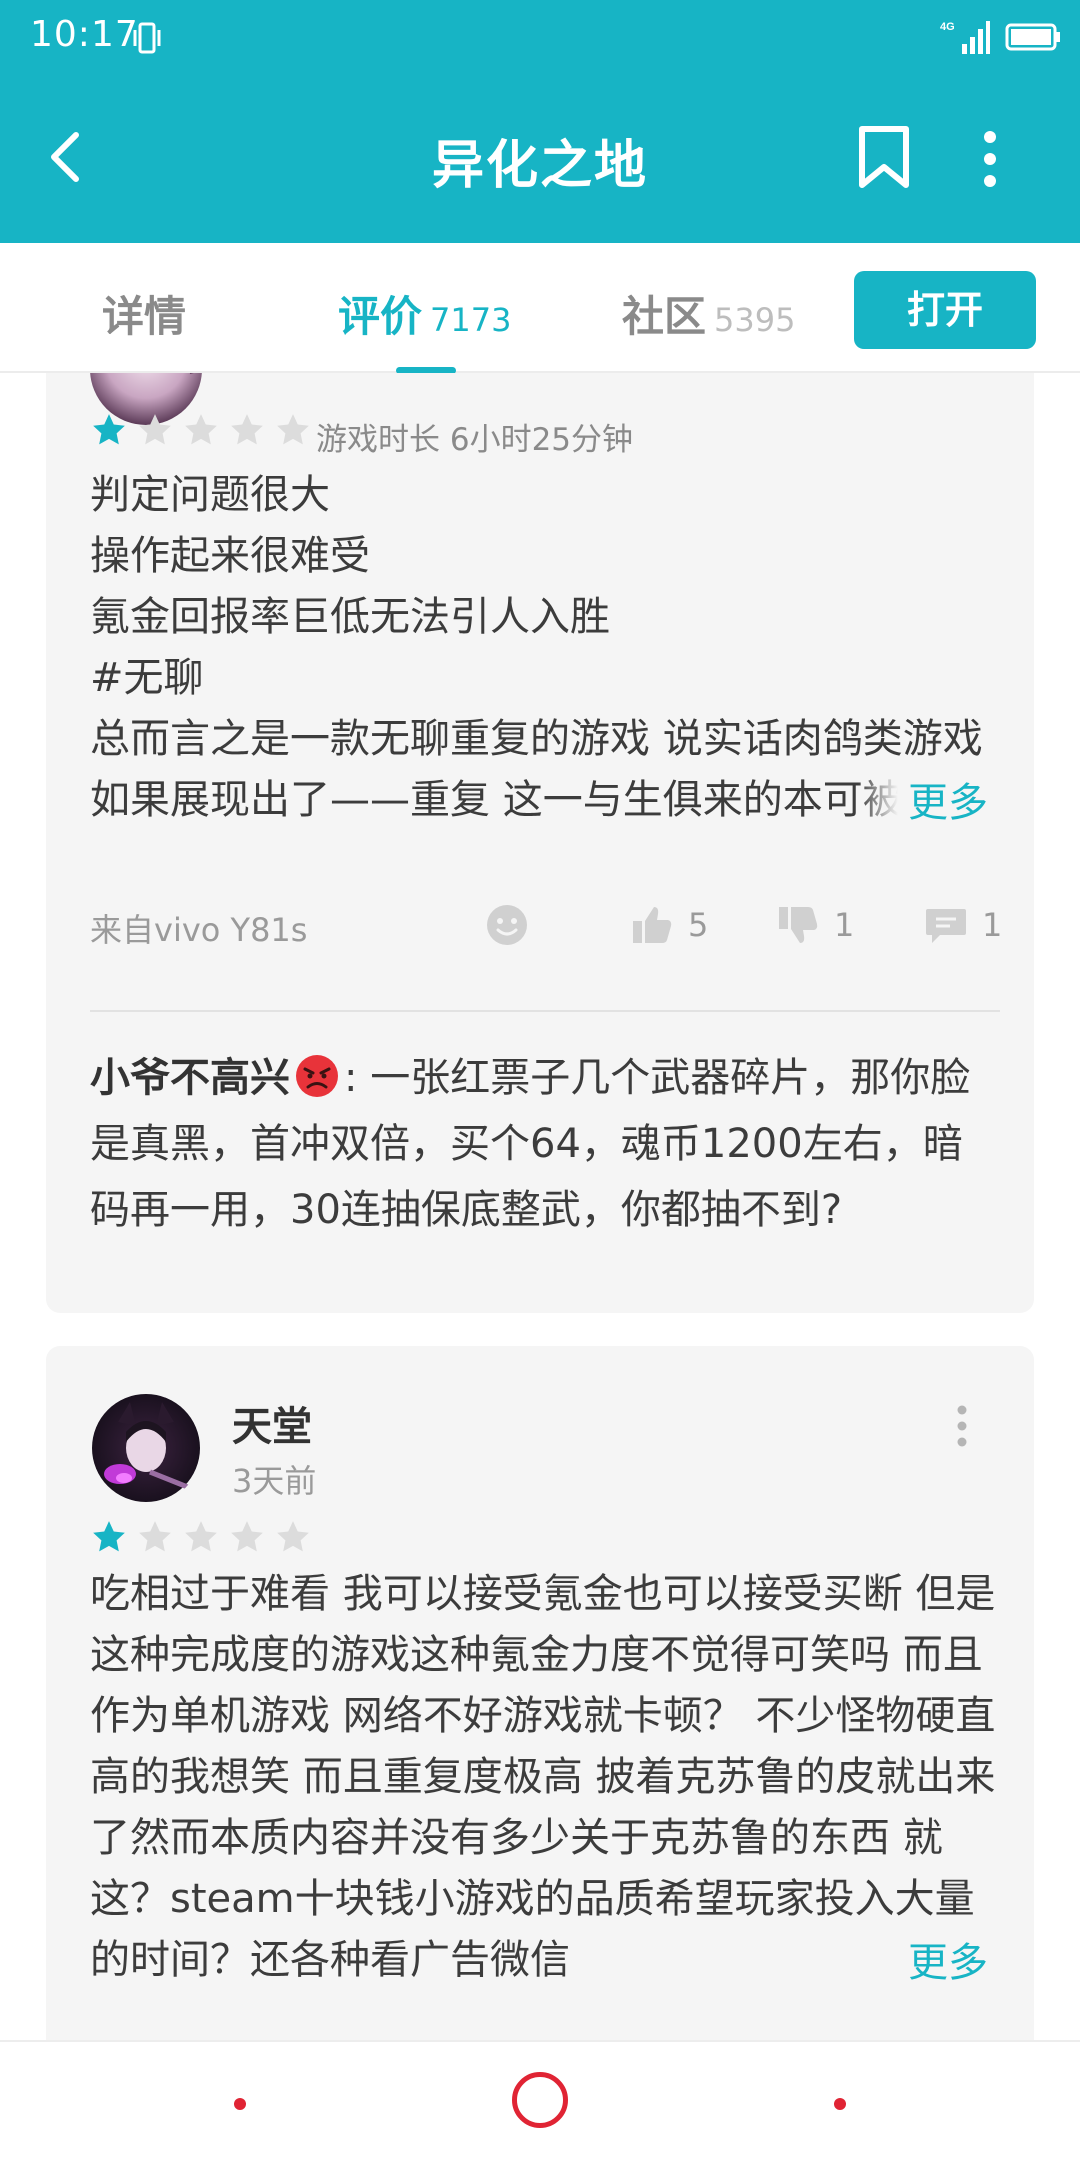 This screenshot has height=2160, width=1080. What do you see at coordinates (66, 157) in the screenshot?
I see `back-arrow-icon` at bounding box center [66, 157].